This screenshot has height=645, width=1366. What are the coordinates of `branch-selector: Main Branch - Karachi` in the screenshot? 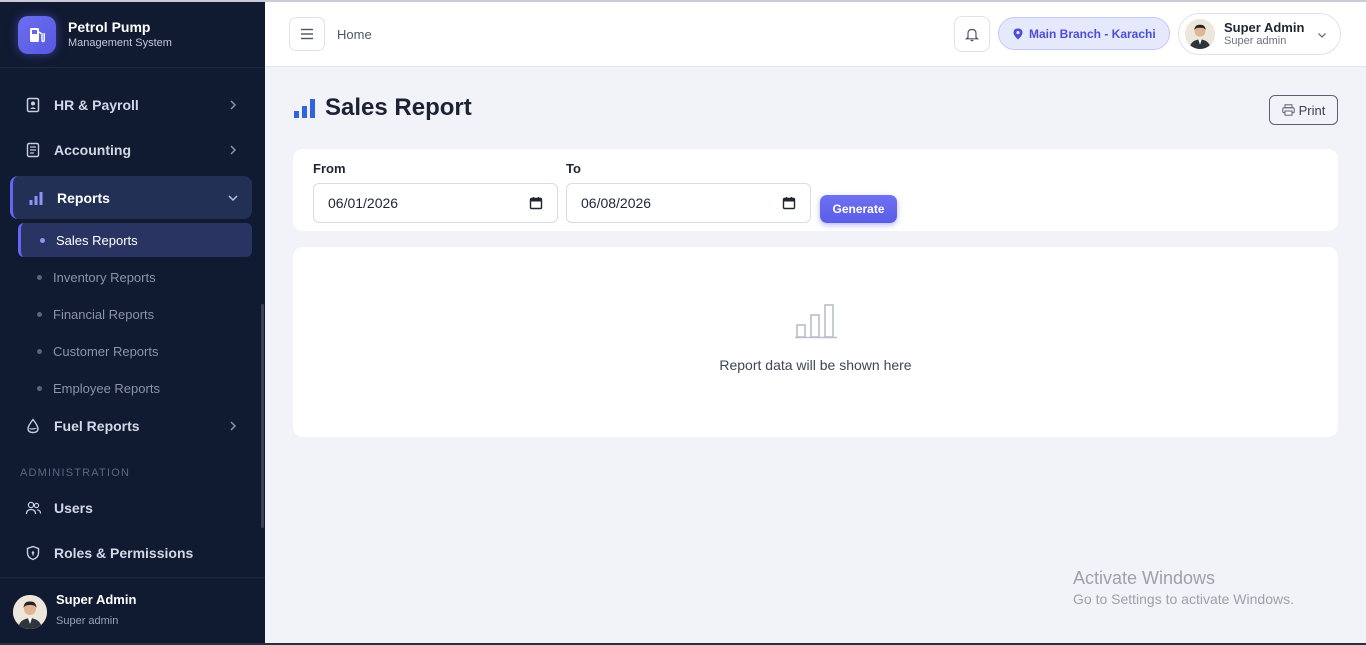 It's located at (1084, 33).